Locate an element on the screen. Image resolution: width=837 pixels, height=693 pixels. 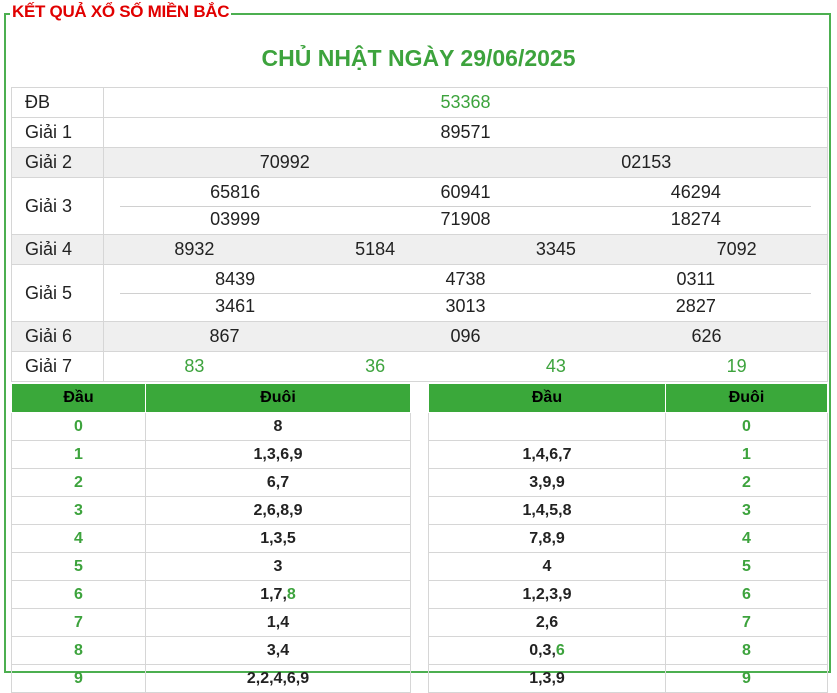
table-row: 8 3,4 is located at coordinates (211, 650).